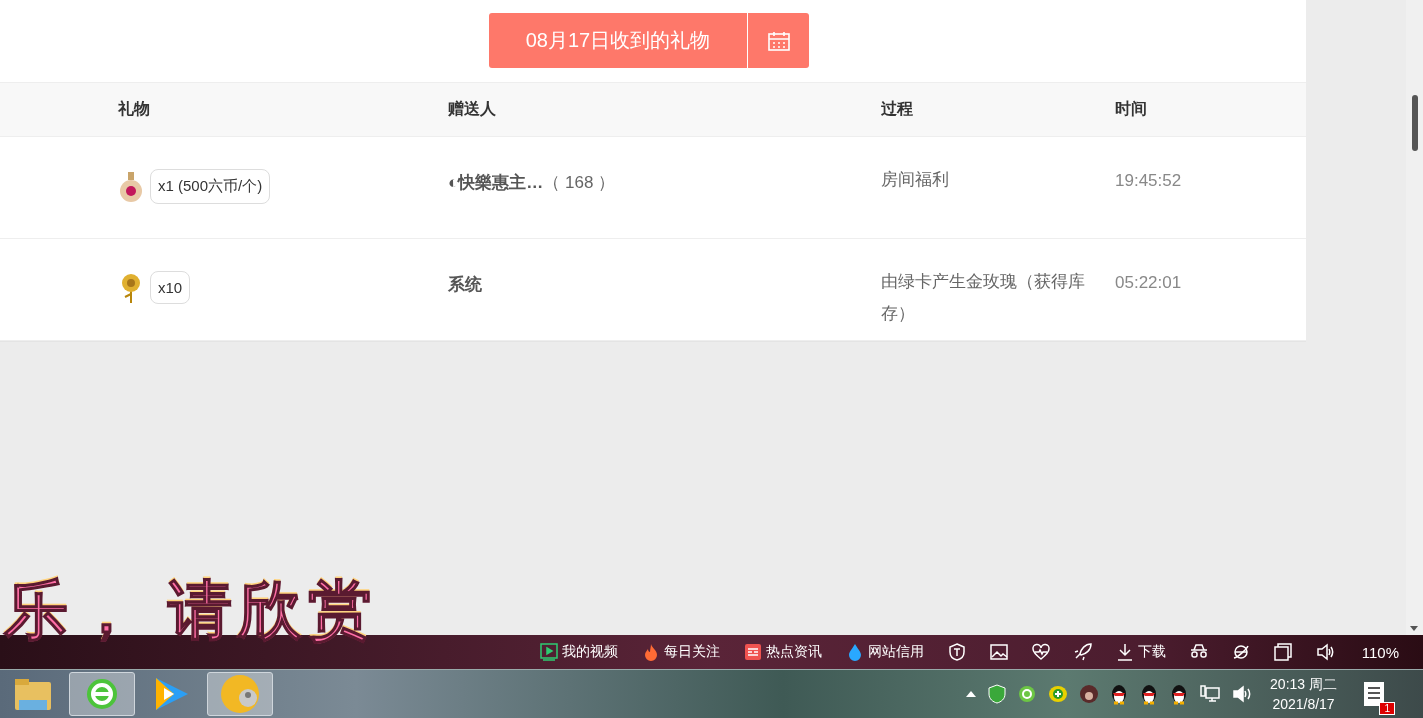 The width and height of the screenshot is (1423, 718). I want to click on heart-pulse-icon, so click(1040, 652).